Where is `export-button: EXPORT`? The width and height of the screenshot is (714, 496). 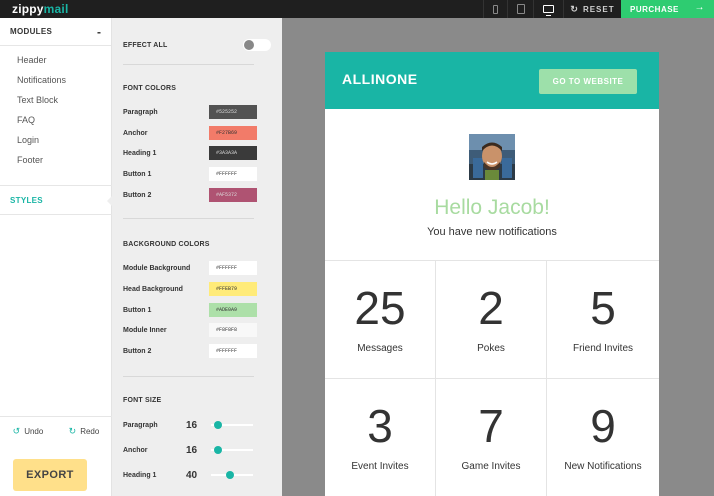
export-button: EXPORT is located at coordinates (50, 475).